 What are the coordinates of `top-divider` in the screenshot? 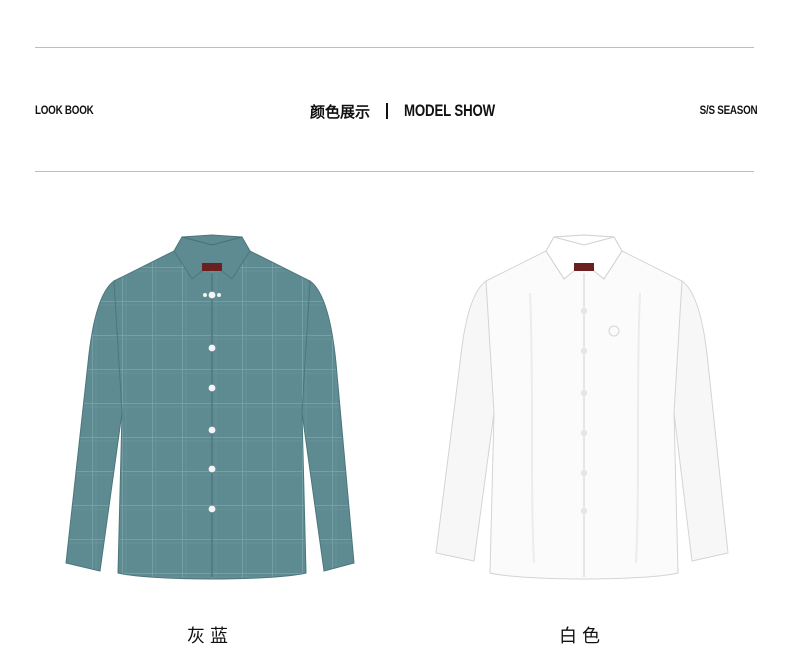 It's located at (394, 47).